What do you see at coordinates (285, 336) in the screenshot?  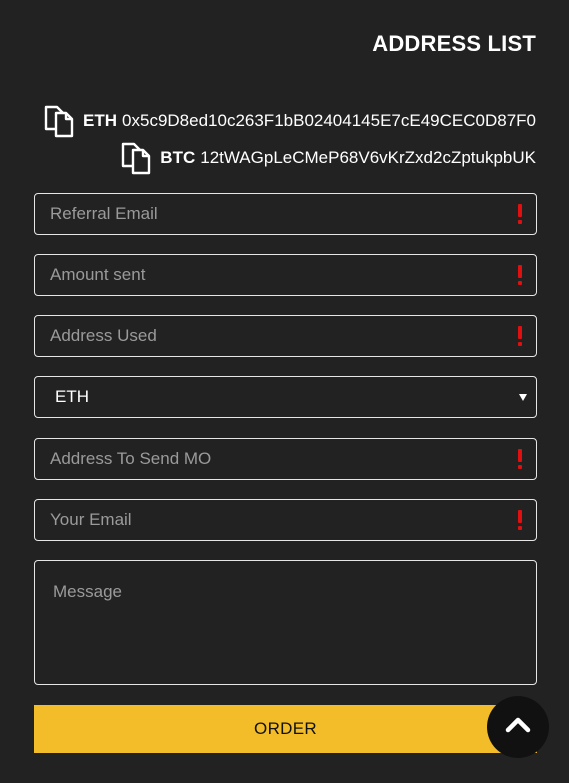 I see `address-used-input: Address Used` at bounding box center [285, 336].